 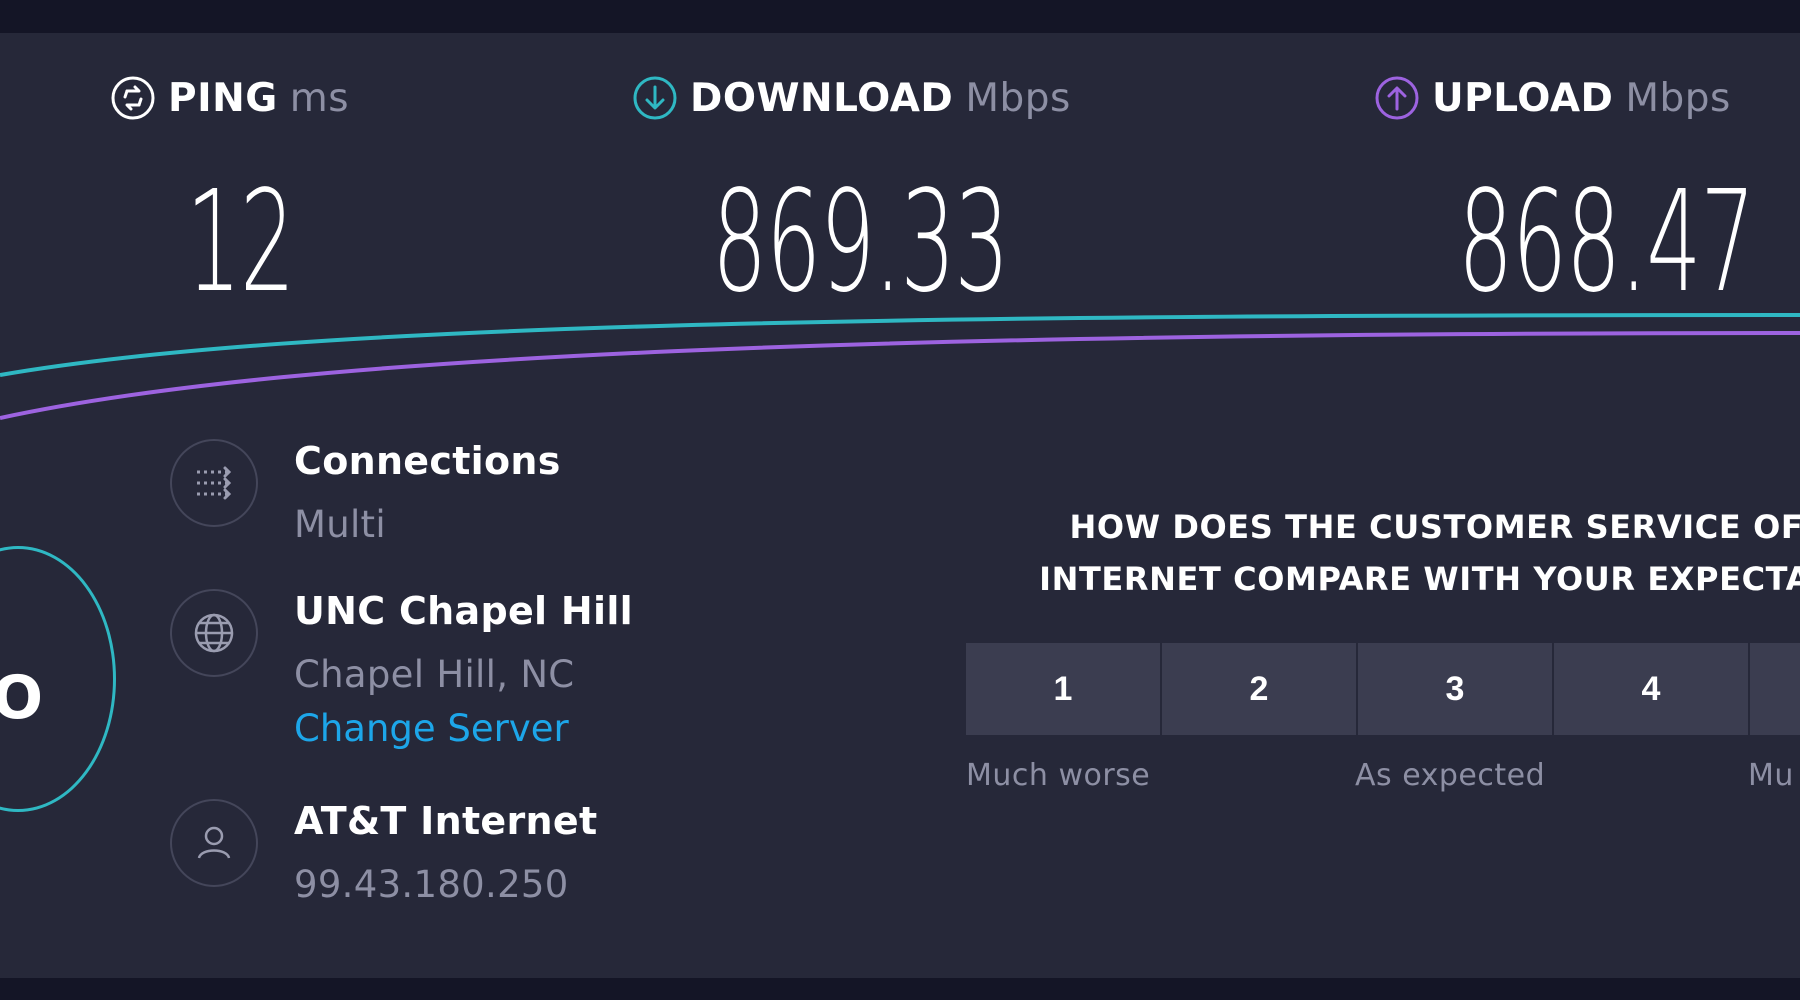 I want to click on ping-unit: ms, so click(x=319, y=98).